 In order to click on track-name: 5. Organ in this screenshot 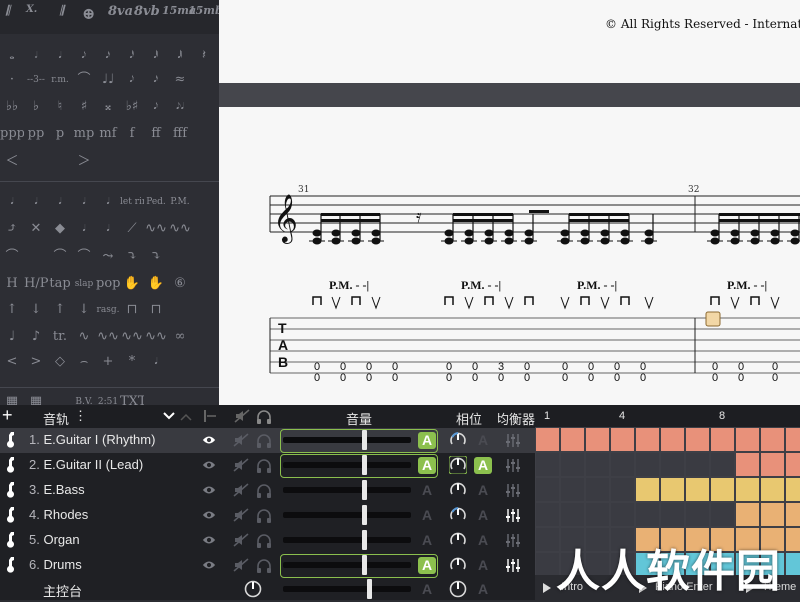, I will do `click(54, 539)`.